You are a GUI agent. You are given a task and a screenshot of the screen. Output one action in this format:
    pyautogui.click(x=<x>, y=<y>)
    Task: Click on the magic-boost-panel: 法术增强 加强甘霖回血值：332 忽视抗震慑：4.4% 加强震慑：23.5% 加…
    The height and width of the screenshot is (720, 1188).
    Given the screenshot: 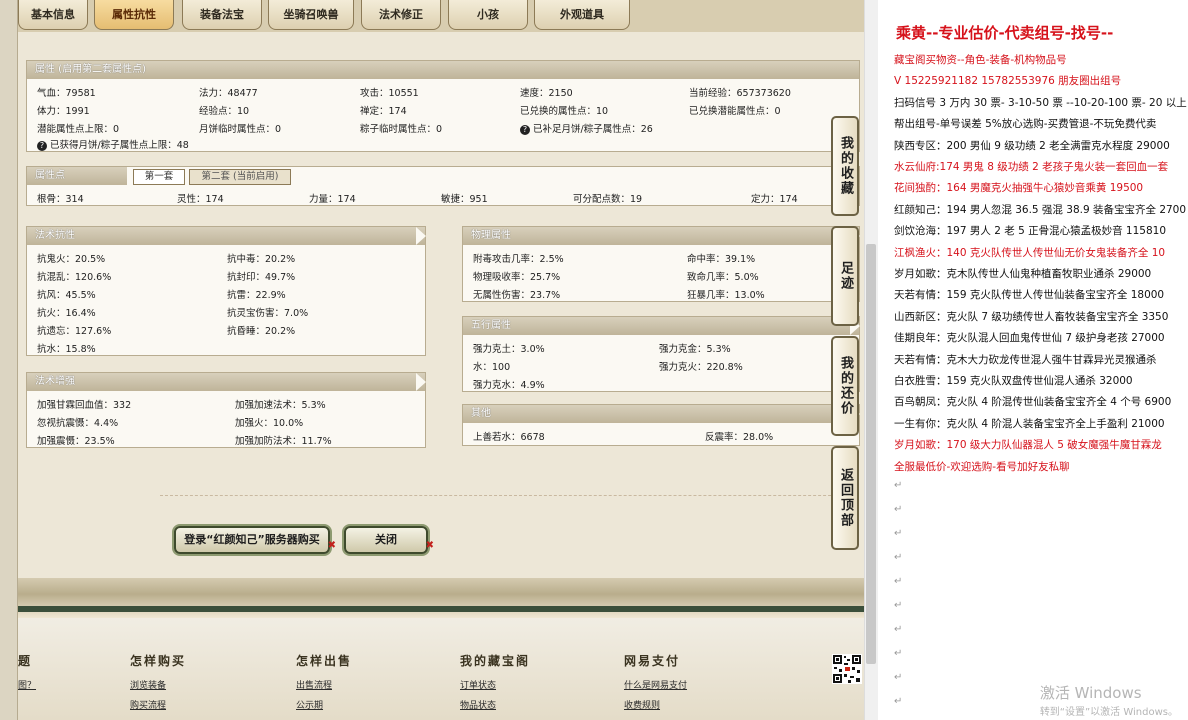 What is the action you would take?
    pyautogui.click(x=226, y=410)
    